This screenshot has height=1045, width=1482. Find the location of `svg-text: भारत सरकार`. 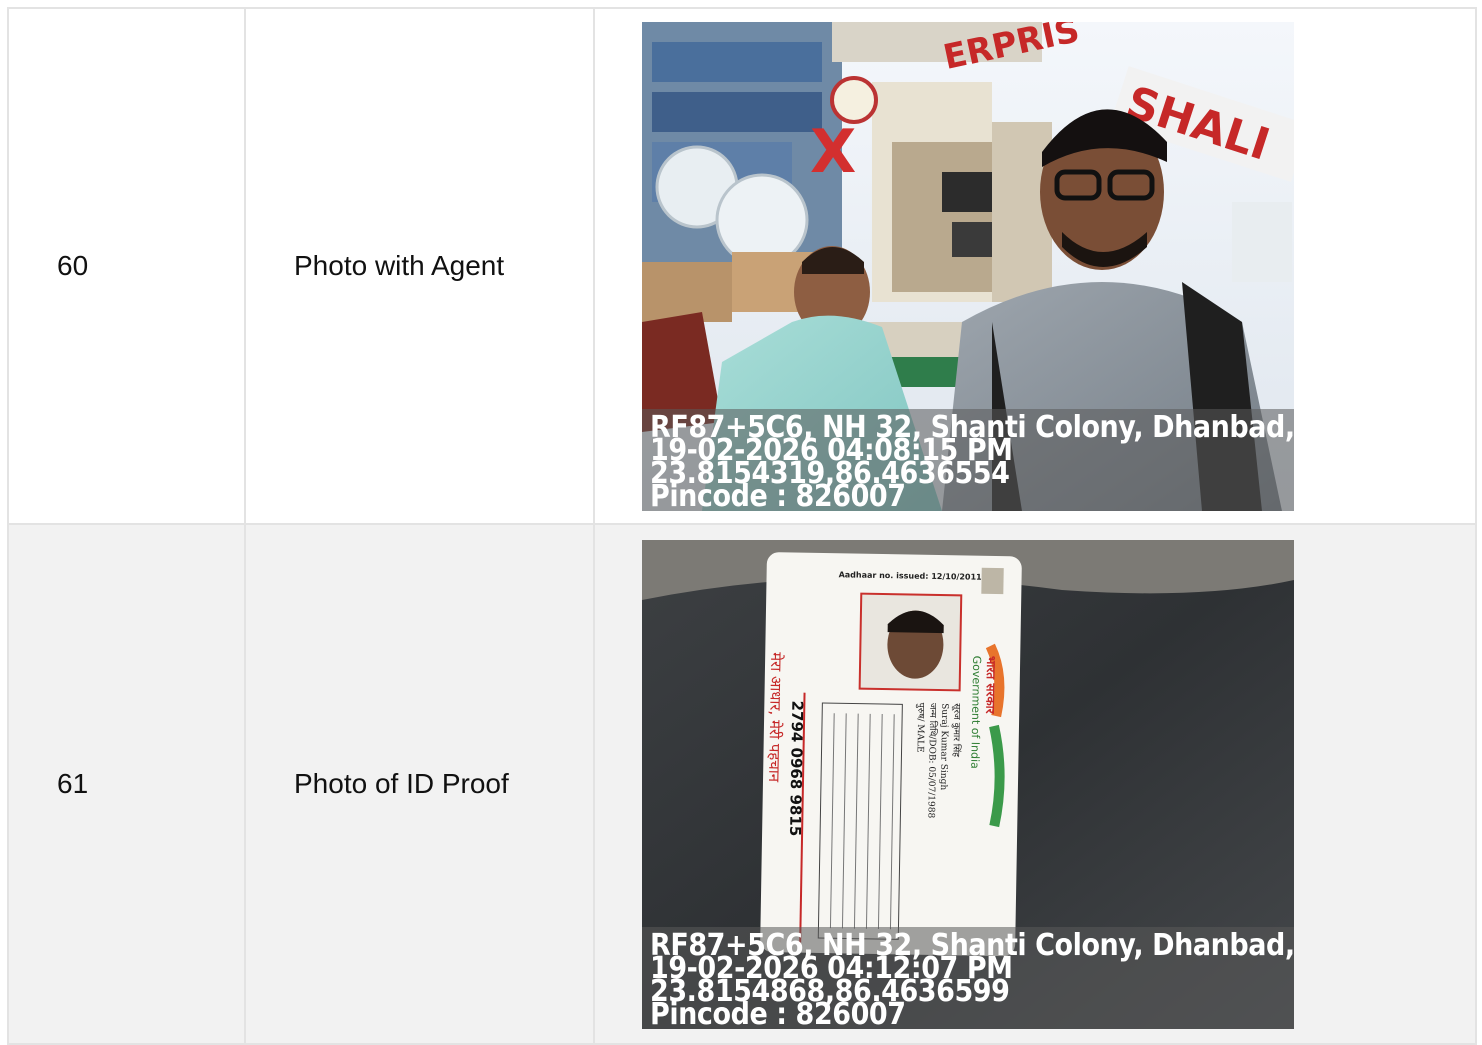

svg-text: भारत सरकार is located at coordinates (990, 684).